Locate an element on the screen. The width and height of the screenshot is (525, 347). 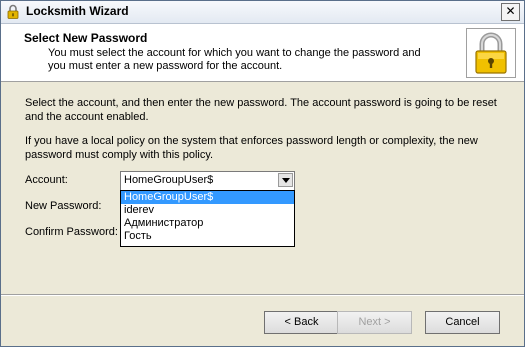
close-button: ✕ is located at coordinates (510, 12).